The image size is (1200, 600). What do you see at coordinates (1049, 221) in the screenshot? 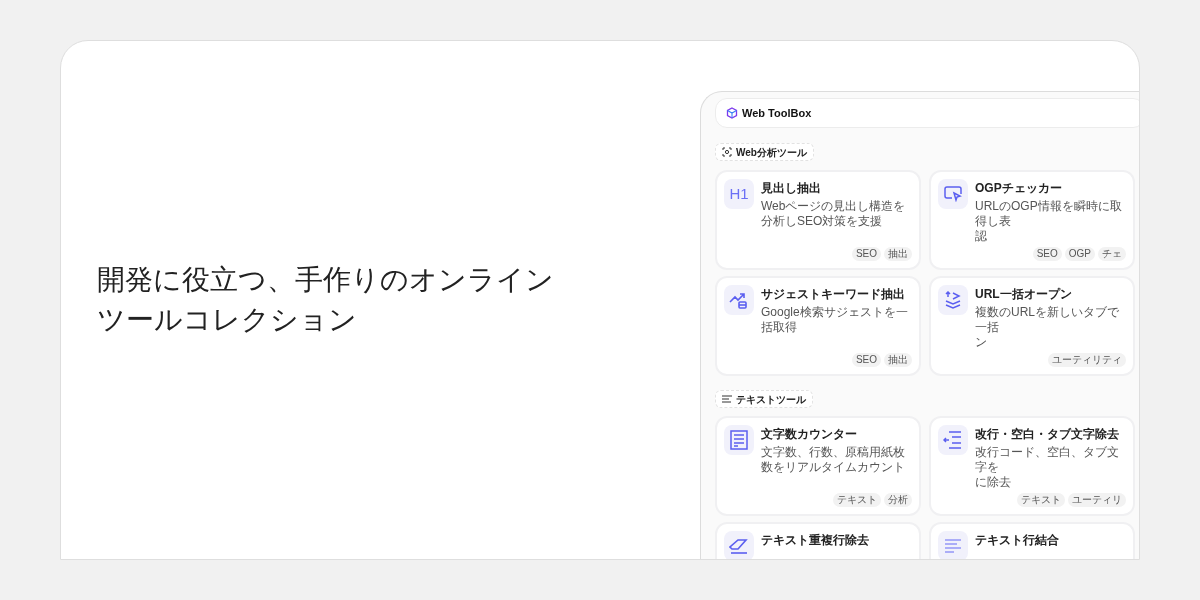
I see `tool-description: URLのOGP情報を瞬時に取得し表 認` at bounding box center [1049, 221].